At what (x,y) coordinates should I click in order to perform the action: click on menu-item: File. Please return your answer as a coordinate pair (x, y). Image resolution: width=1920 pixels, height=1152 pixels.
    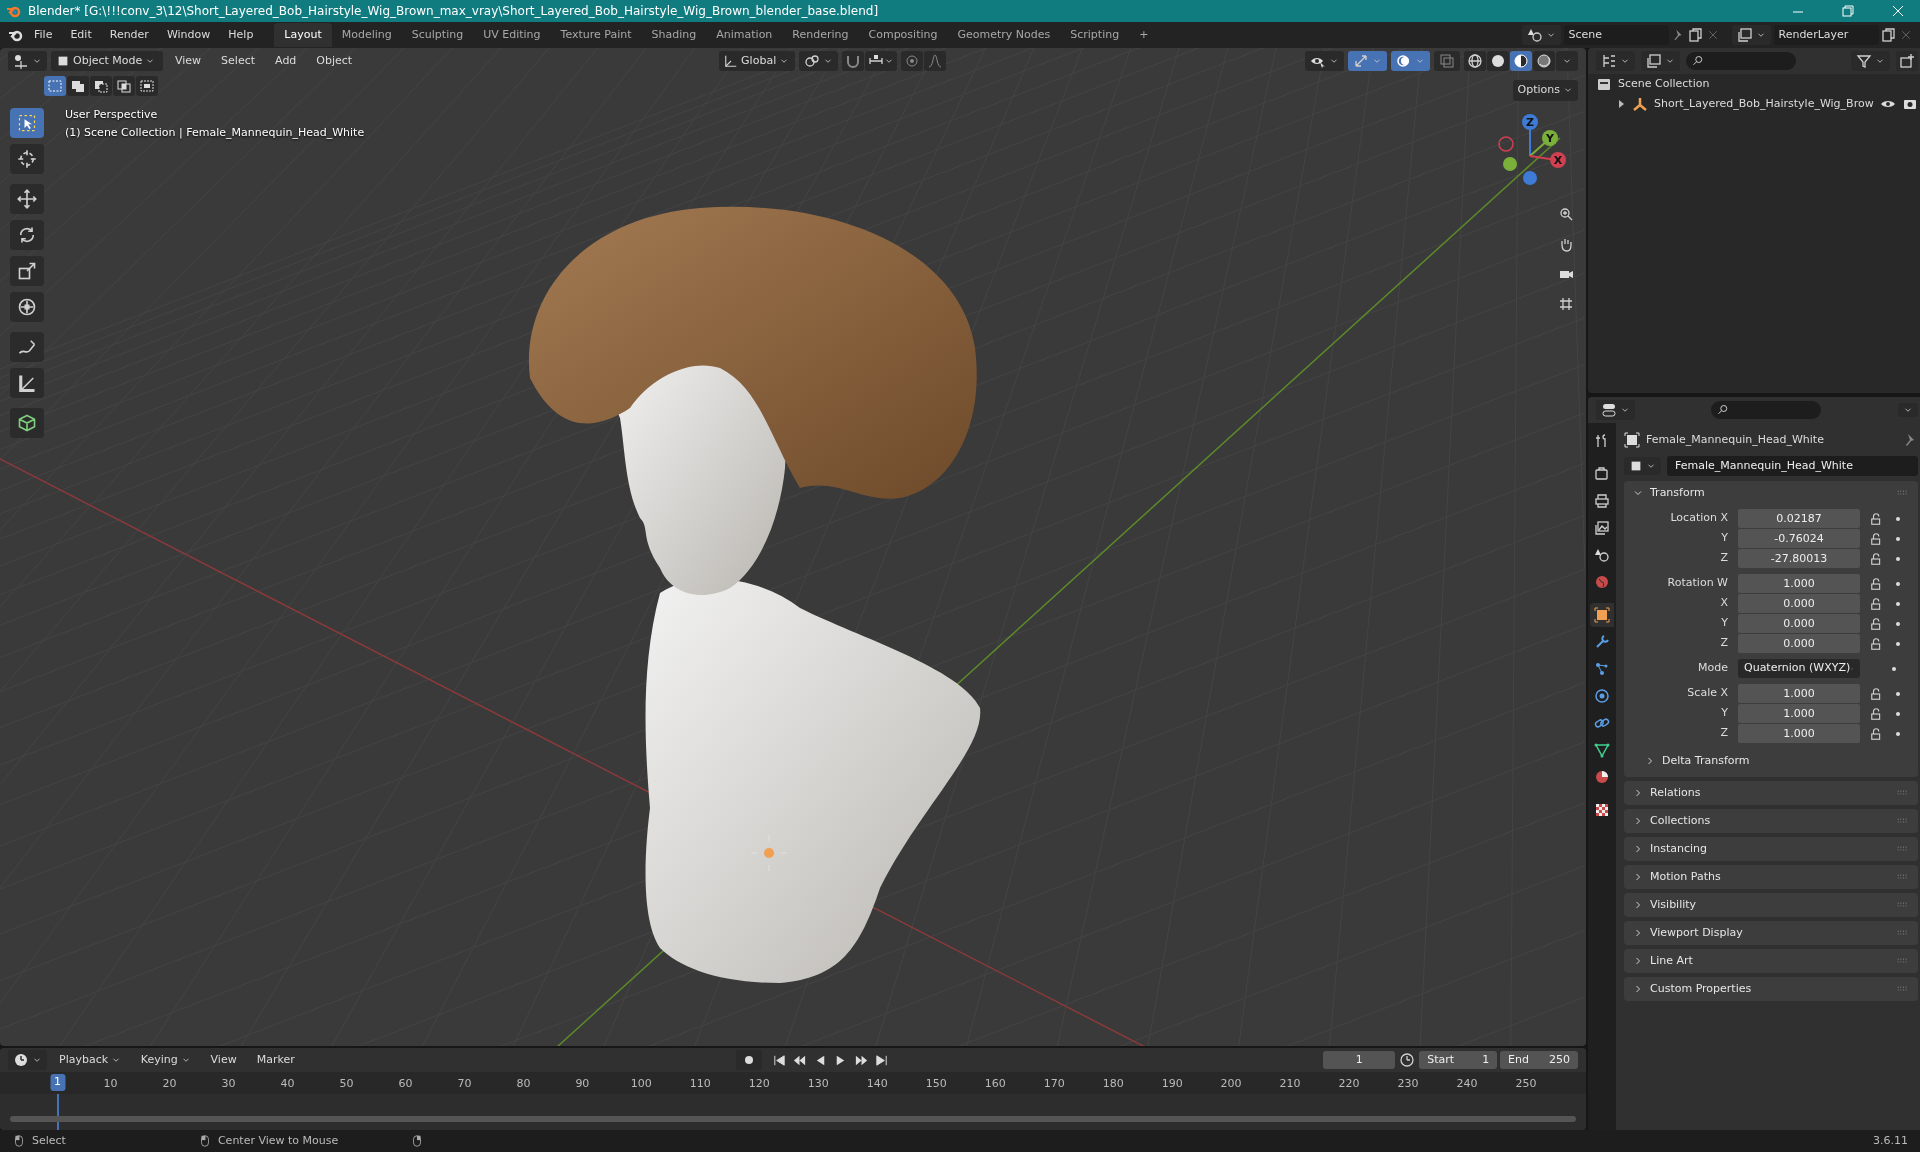
    Looking at the image, I should click on (43, 35).